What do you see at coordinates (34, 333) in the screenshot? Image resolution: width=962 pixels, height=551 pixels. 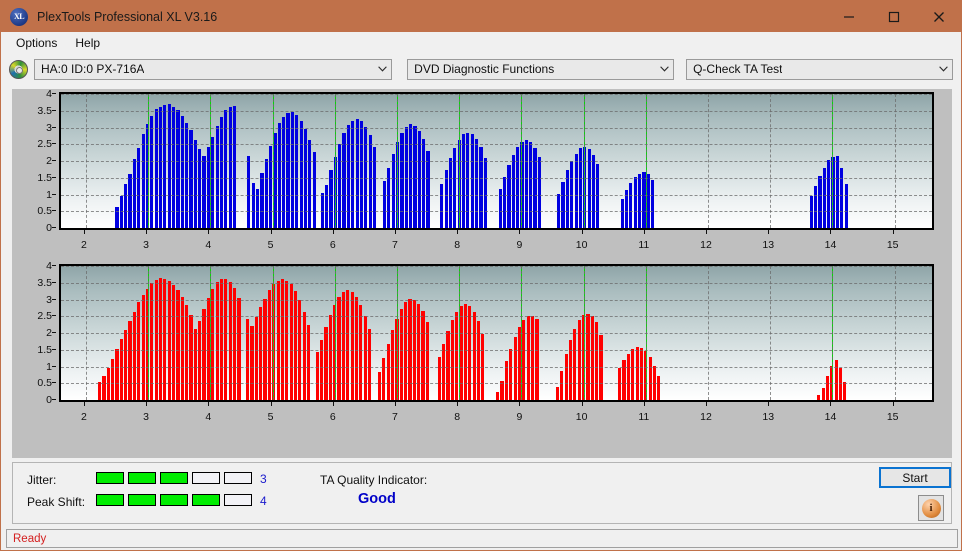 I see `peakshift-chart-y-axis: 0 0.5 1 1.5 2 2.5 3 3.5 4` at bounding box center [34, 333].